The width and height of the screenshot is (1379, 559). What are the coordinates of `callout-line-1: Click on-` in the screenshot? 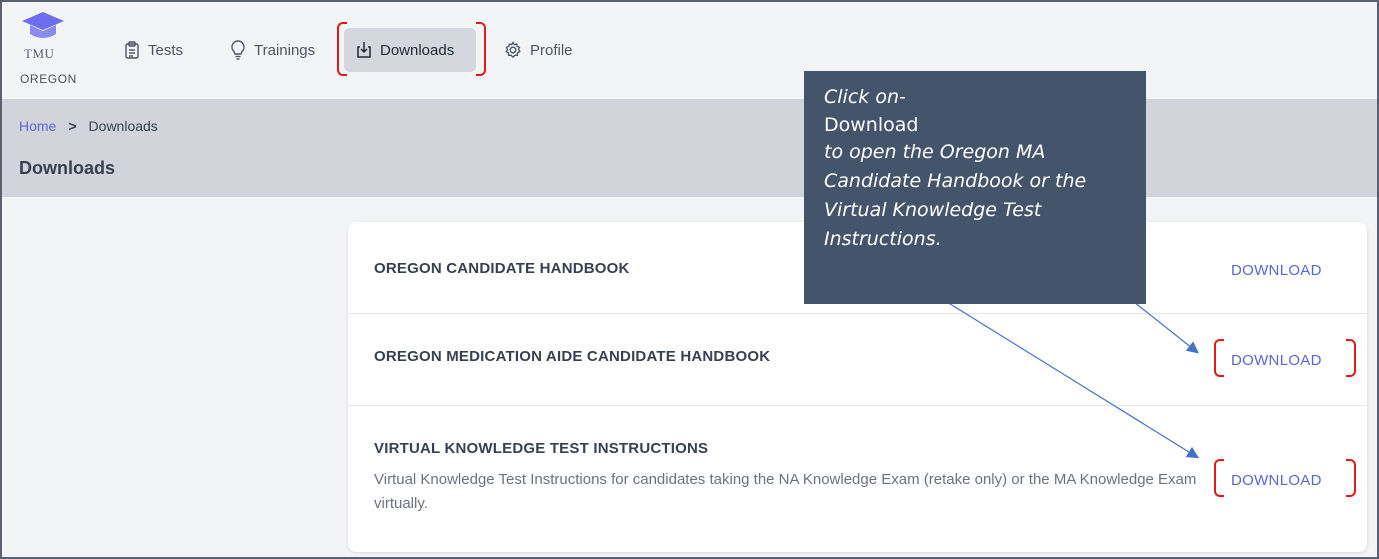 It's located at (865, 97).